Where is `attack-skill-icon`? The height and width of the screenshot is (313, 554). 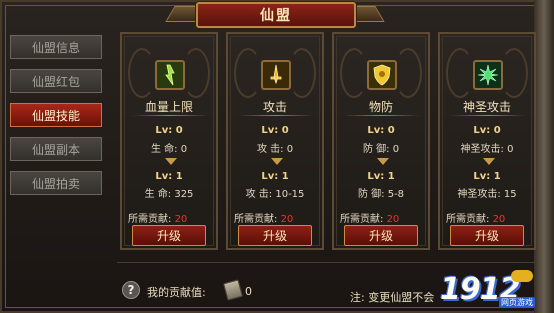 attack-skill-icon is located at coordinates (276, 75).